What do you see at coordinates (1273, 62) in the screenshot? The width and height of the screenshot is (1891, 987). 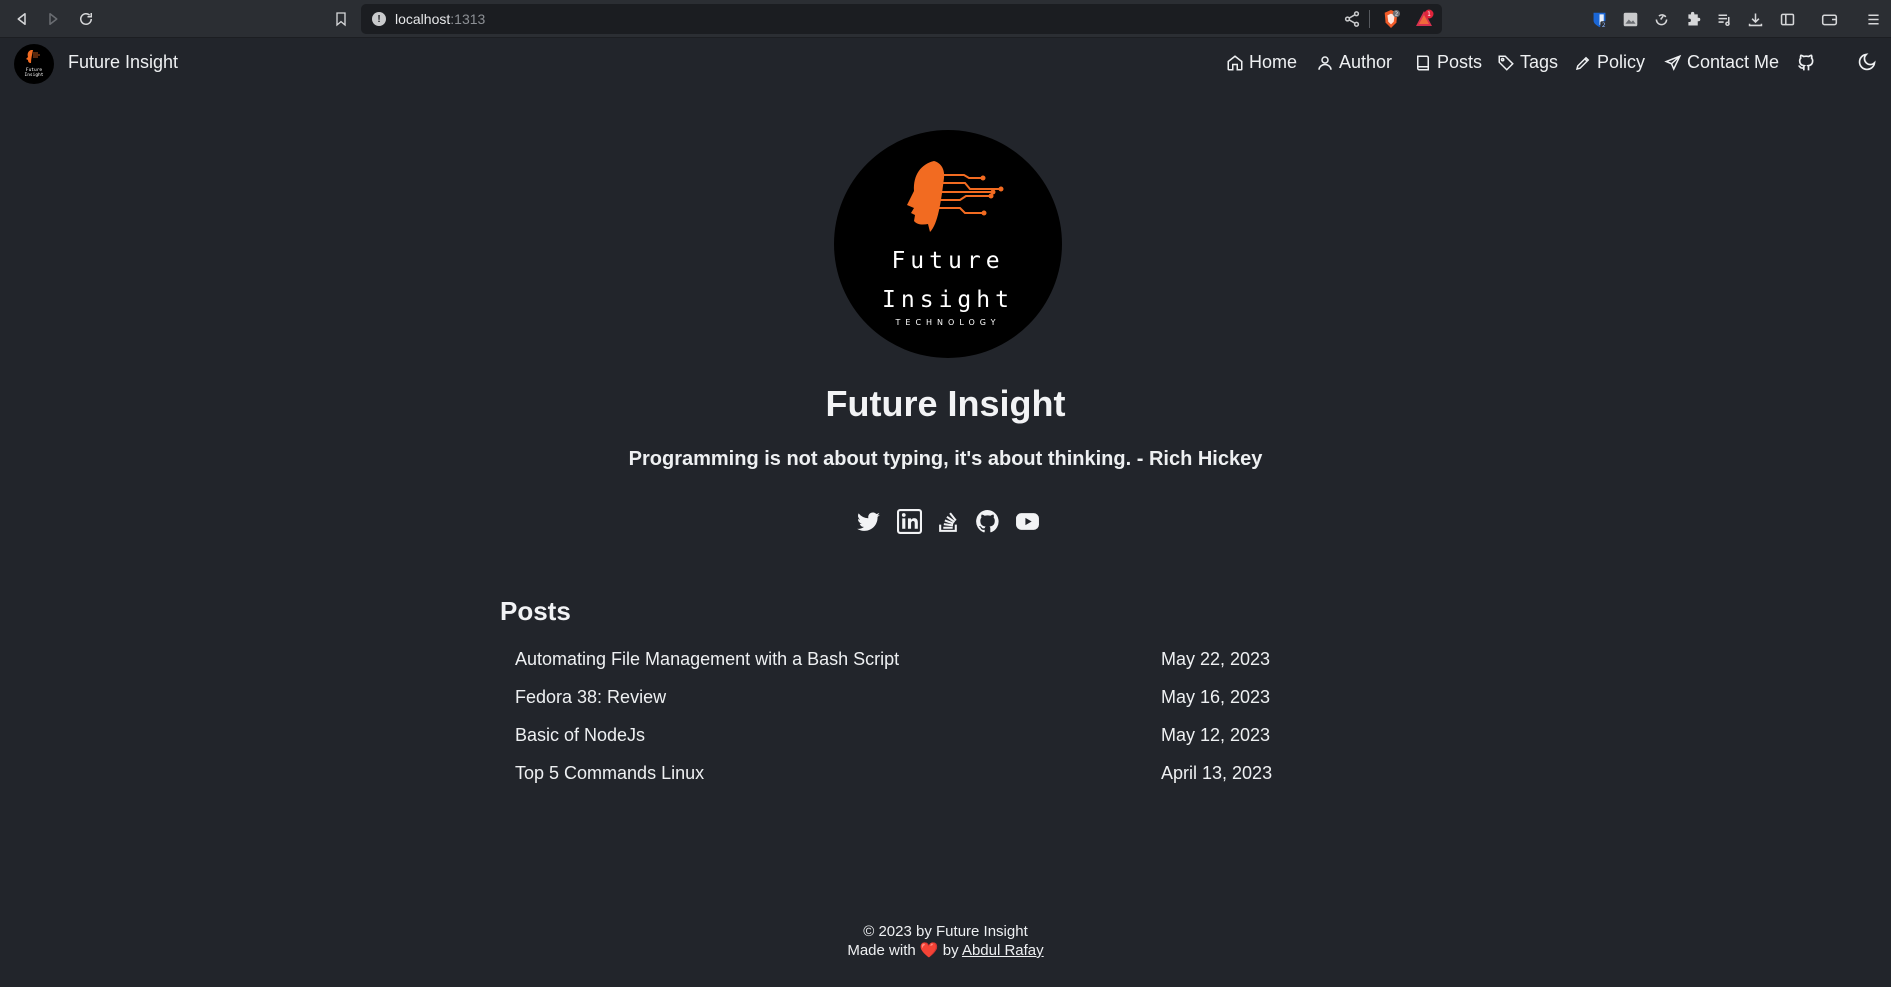 I see `nav-home-label: Home` at bounding box center [1273, 62].